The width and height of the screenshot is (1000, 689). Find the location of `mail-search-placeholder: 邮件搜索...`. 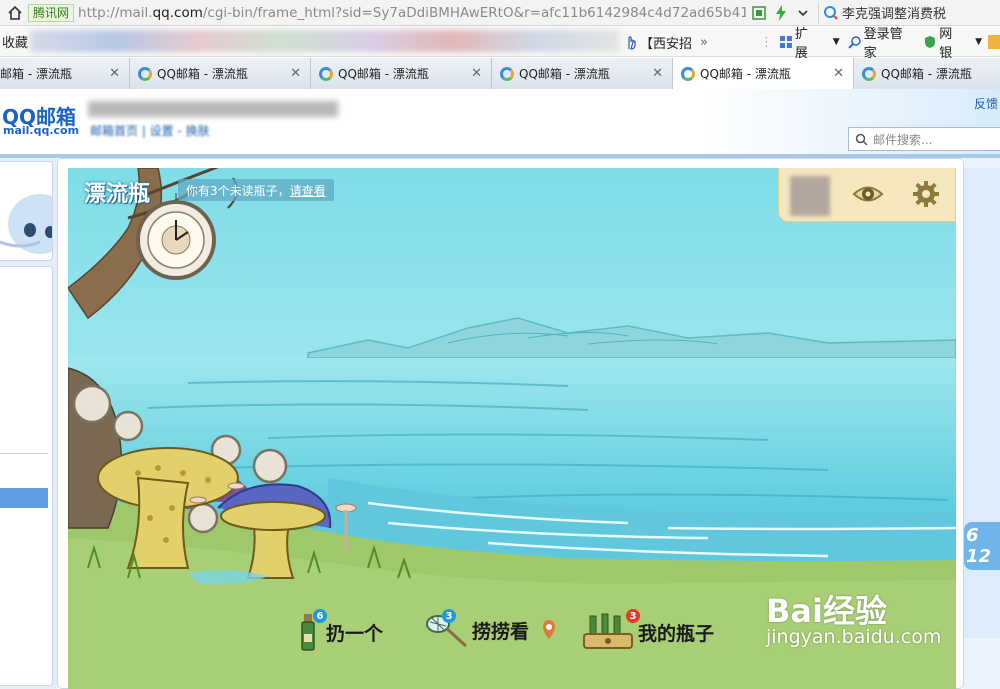

mail-search-placeholder: 邮件搜索... is located at coordinates (903, 139).